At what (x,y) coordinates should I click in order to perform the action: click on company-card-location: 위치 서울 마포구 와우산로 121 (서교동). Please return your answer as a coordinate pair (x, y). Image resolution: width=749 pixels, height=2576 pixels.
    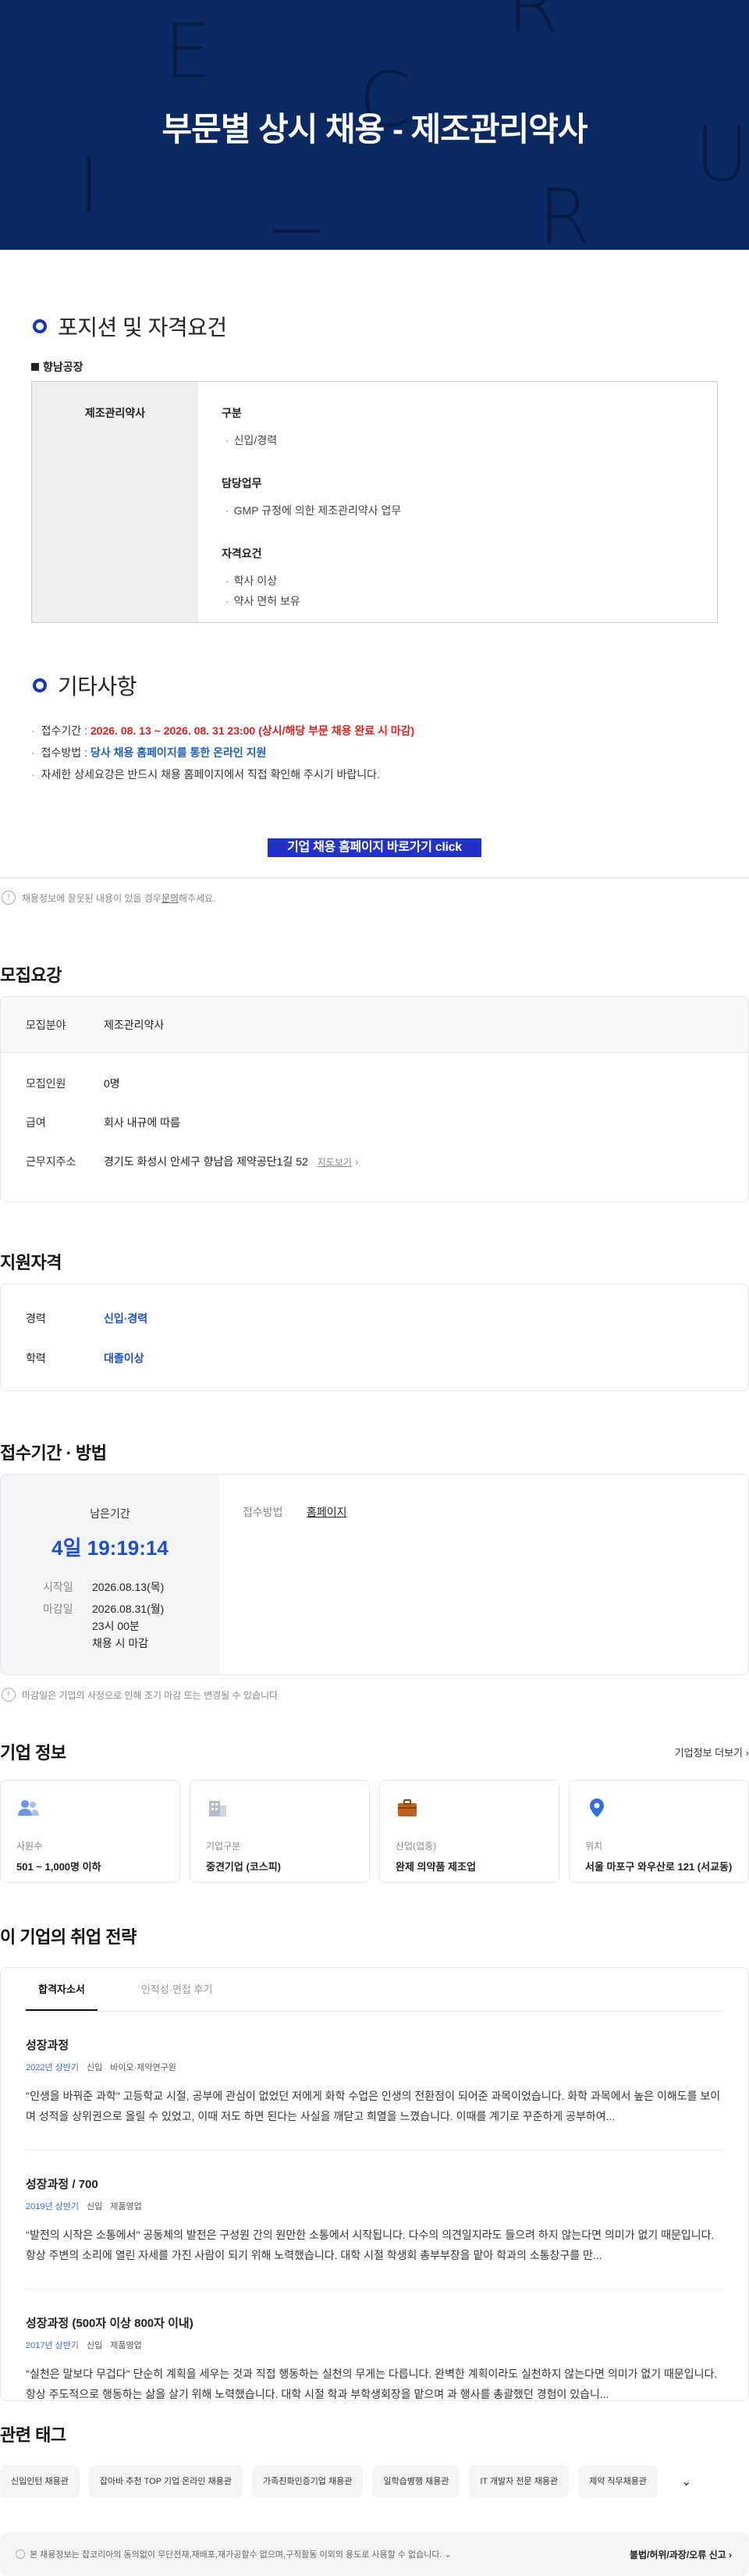
    Looking at the image, I should click on (659, 1831).